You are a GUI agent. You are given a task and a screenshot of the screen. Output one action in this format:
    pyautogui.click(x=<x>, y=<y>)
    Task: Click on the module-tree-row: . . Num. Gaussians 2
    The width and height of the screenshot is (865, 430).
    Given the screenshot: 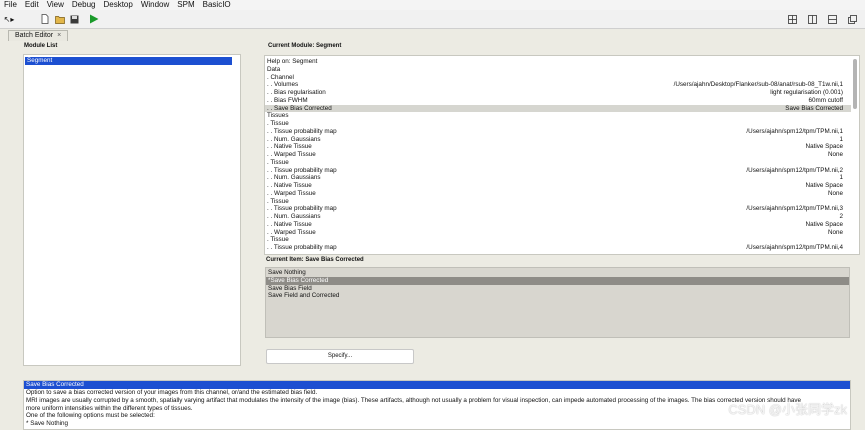 What is the action you would take?
    pyautogui.click(x=558, y=217)
    